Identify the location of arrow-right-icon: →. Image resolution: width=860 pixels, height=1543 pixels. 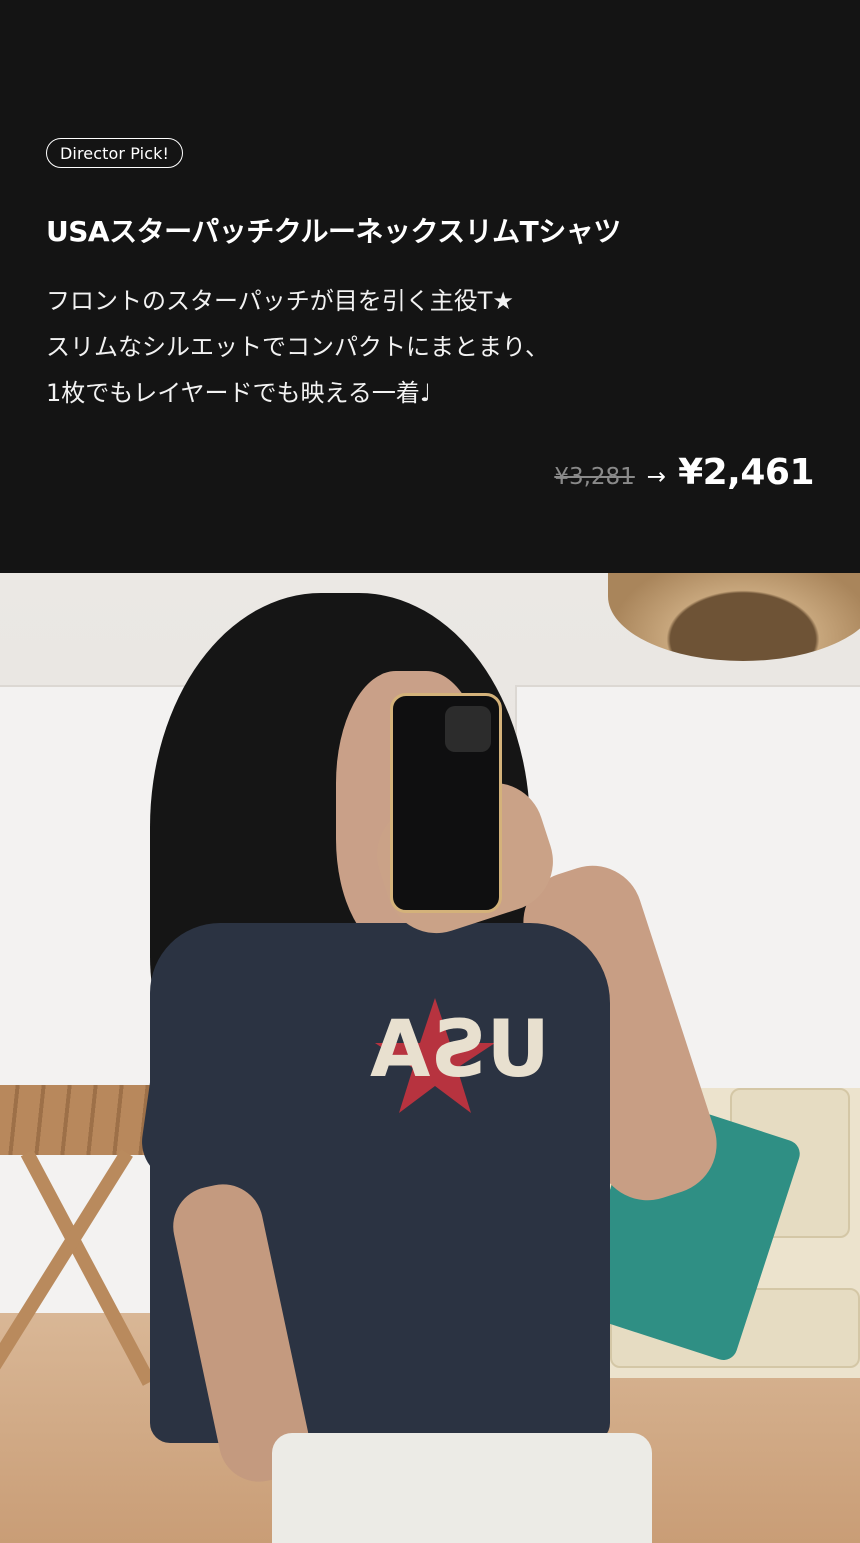
(656, 477).